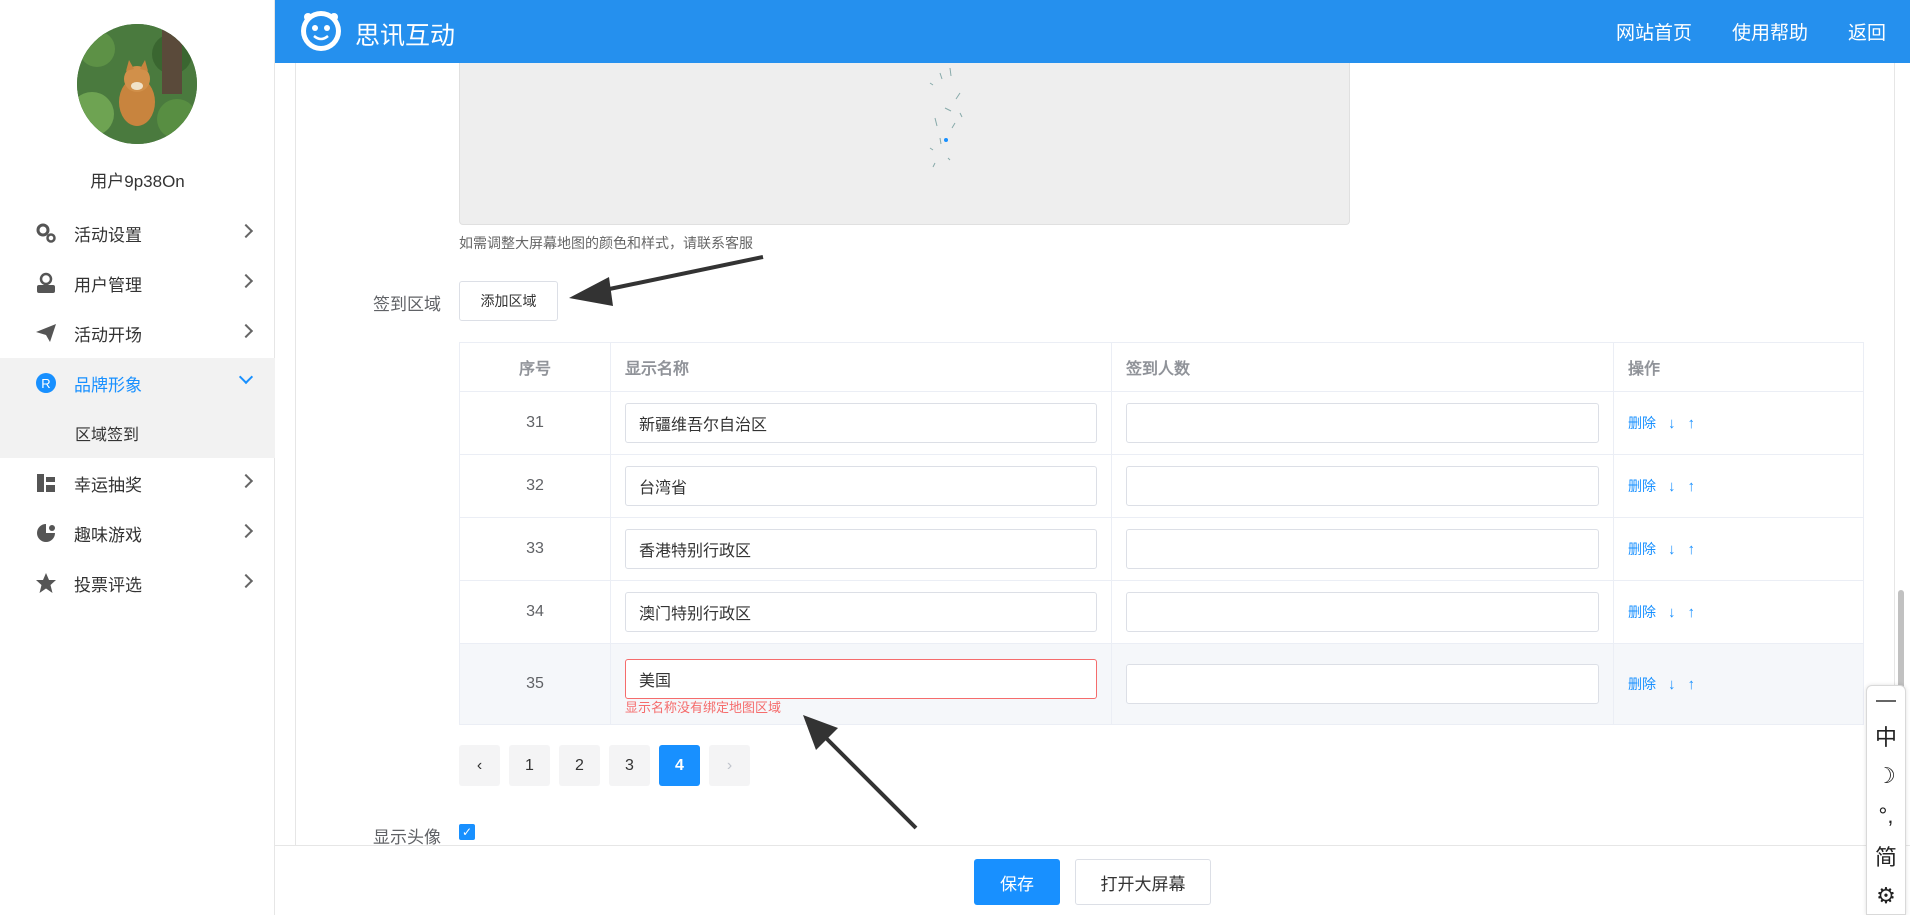 This screenshot has width=1910, height=915. Describe the element at coordinates (1143, 882) in the screenshot. I see `open-big-screen-button: 打开大屏幕` at that location.